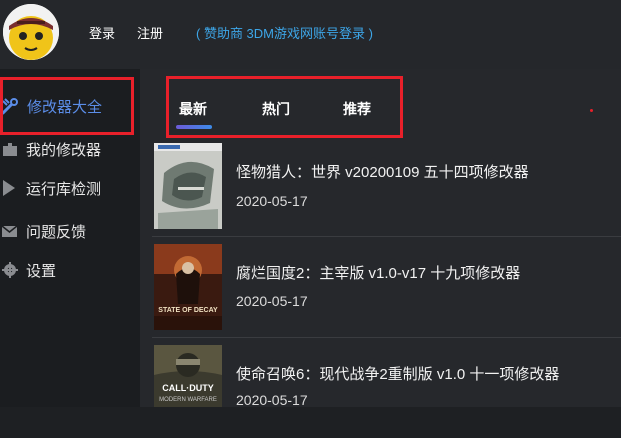 This screenshot has width=621, height=438. I want to click on sidebar-item-label: 运行库检测, so click(64, 189).